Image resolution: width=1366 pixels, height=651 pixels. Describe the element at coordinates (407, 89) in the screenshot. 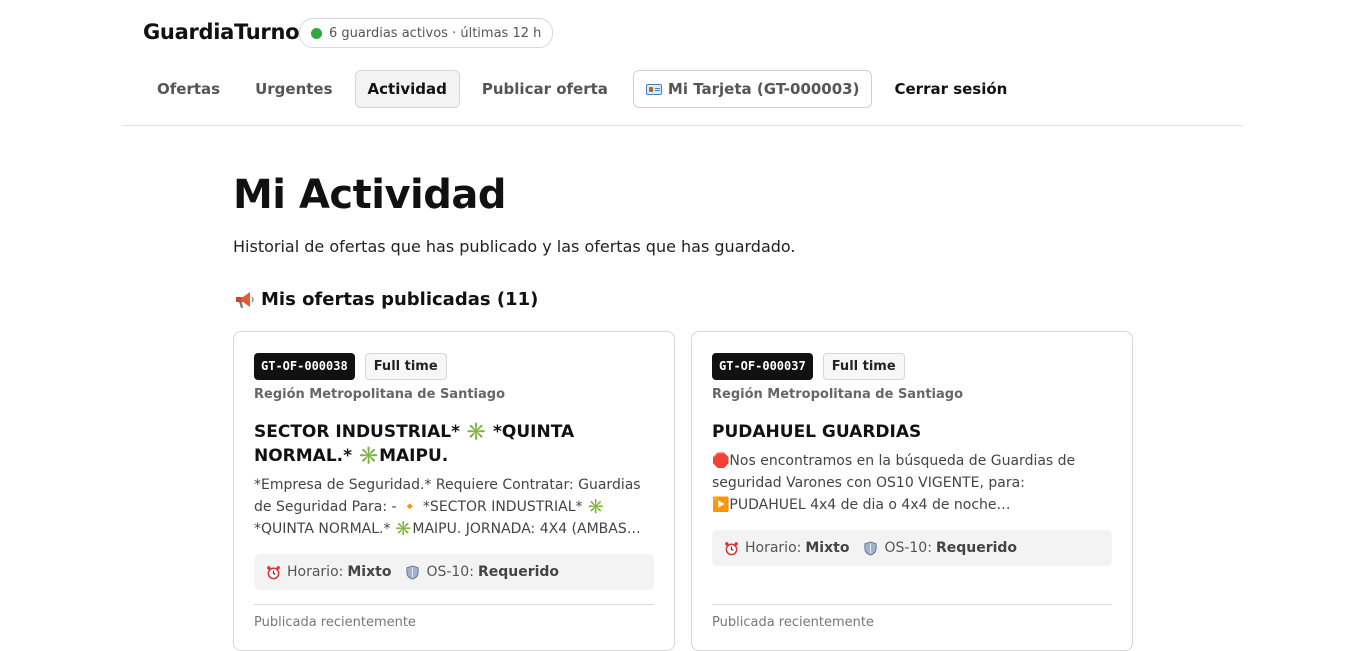

I see `nav-actividad: Actividad` at that location.